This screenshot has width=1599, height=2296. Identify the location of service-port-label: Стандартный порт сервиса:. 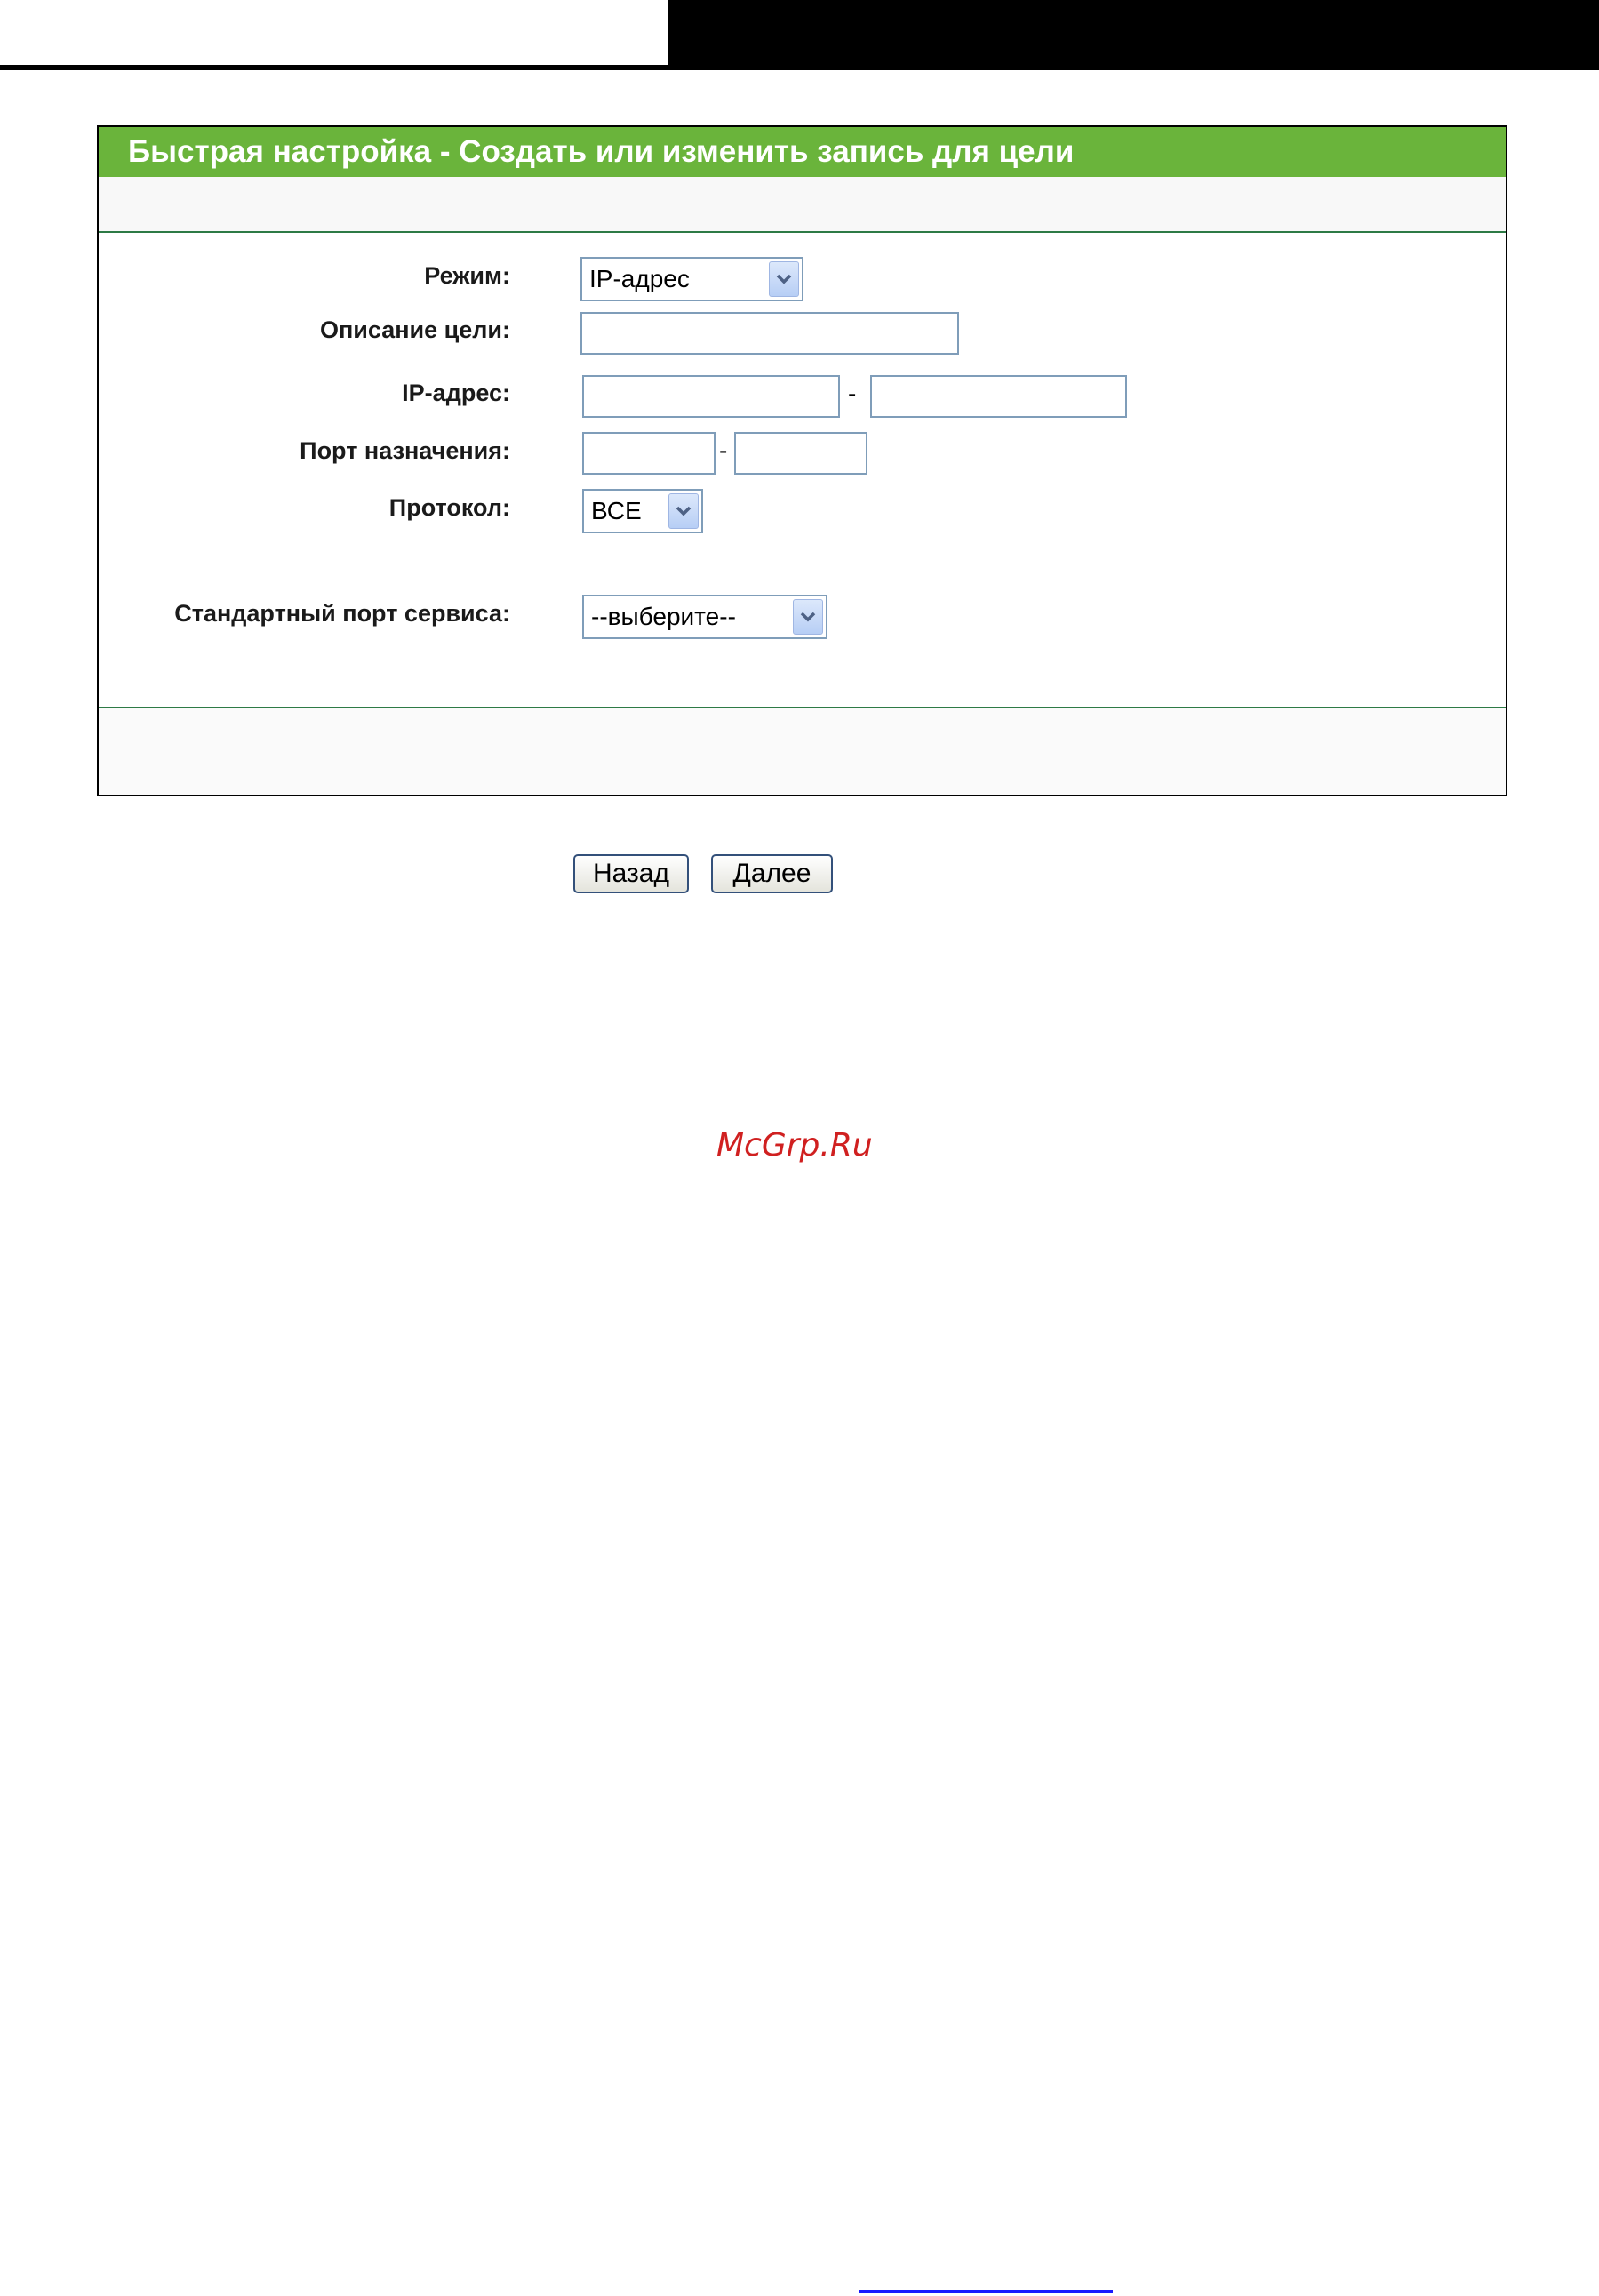
(342, 613).